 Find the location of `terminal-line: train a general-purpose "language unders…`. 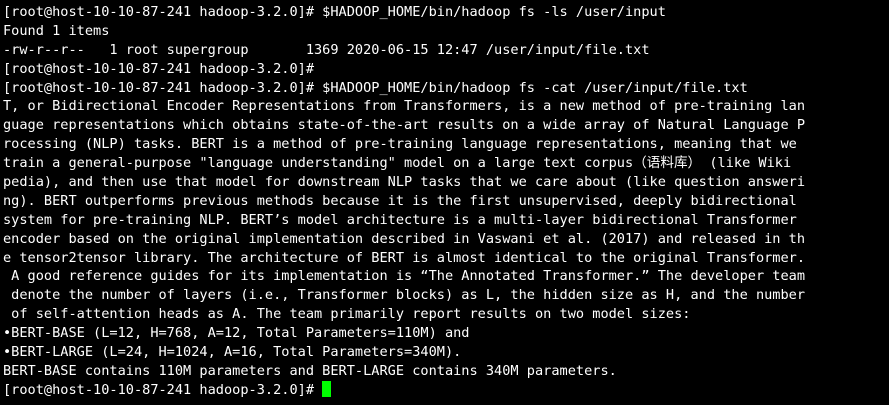

terminal-line: train a general-purpose "language unders… is located at coordinates (397, 163).